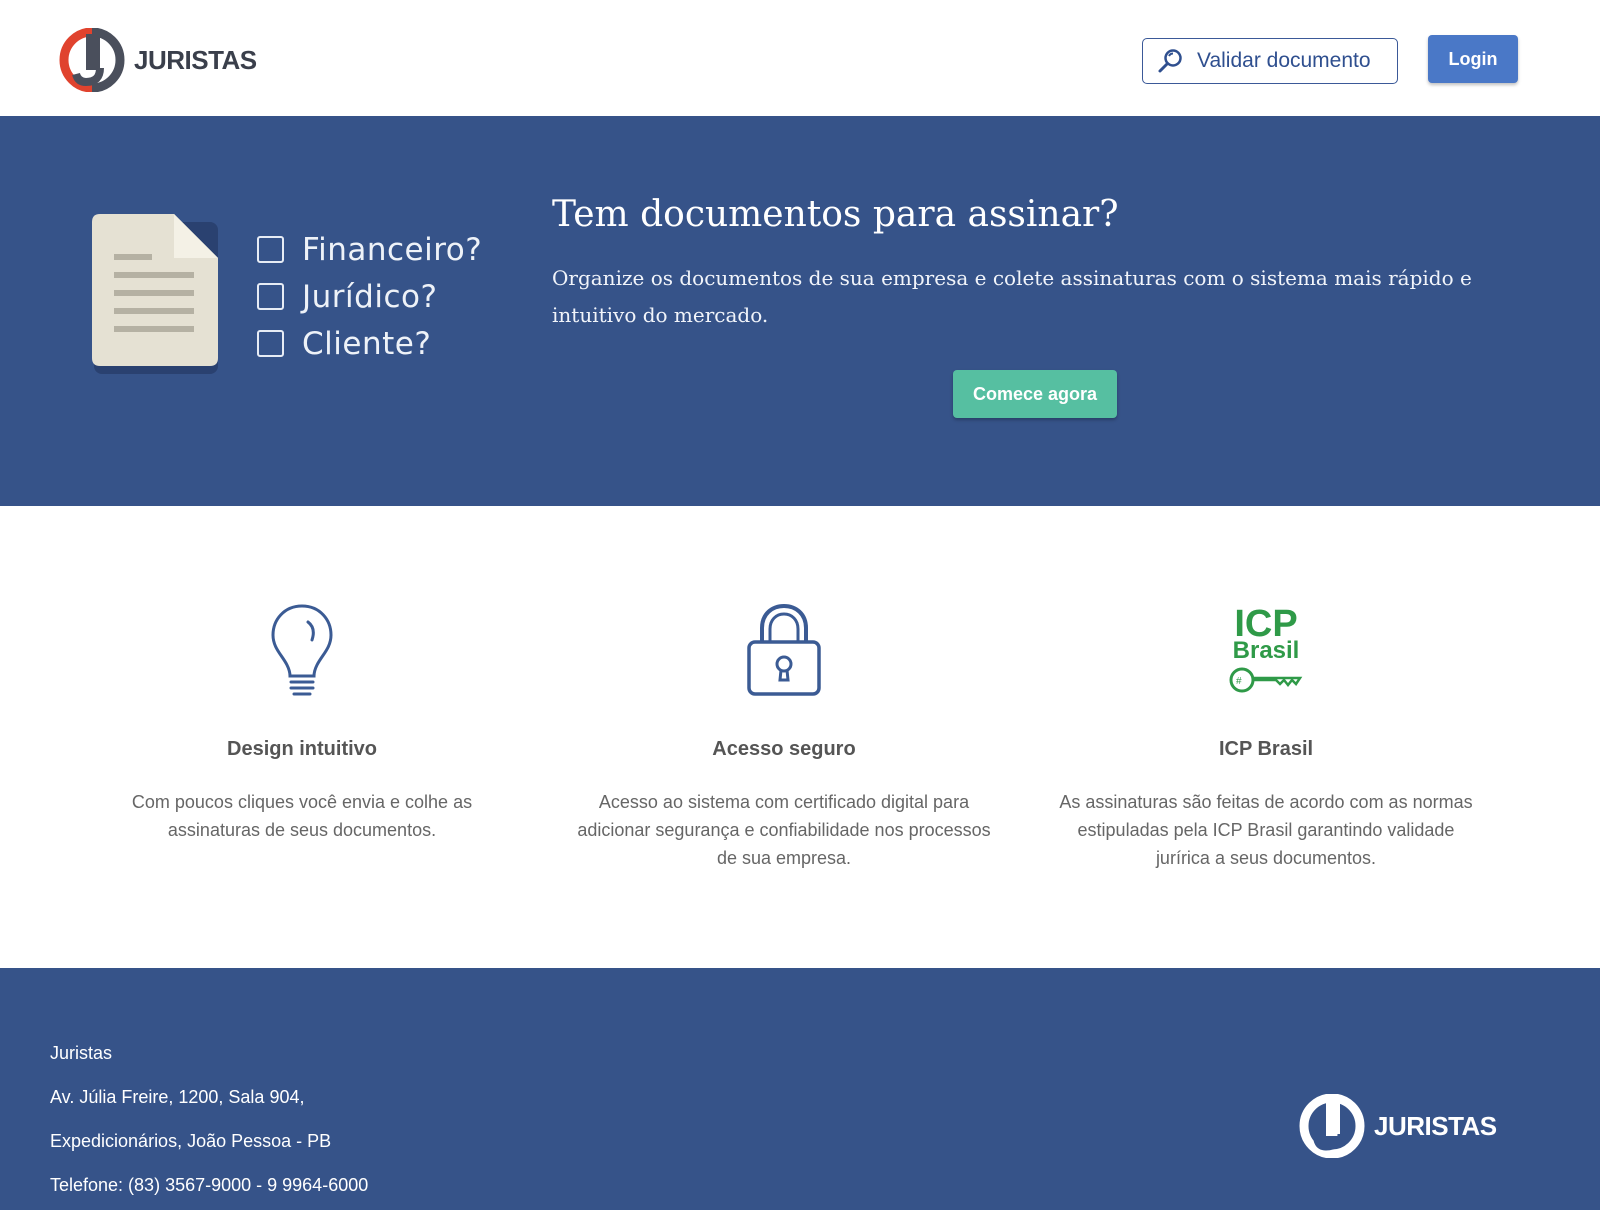 The height and width of the screenshot is (1219, 1600). I want to click on lightbulb-icon, so click(302, 650).